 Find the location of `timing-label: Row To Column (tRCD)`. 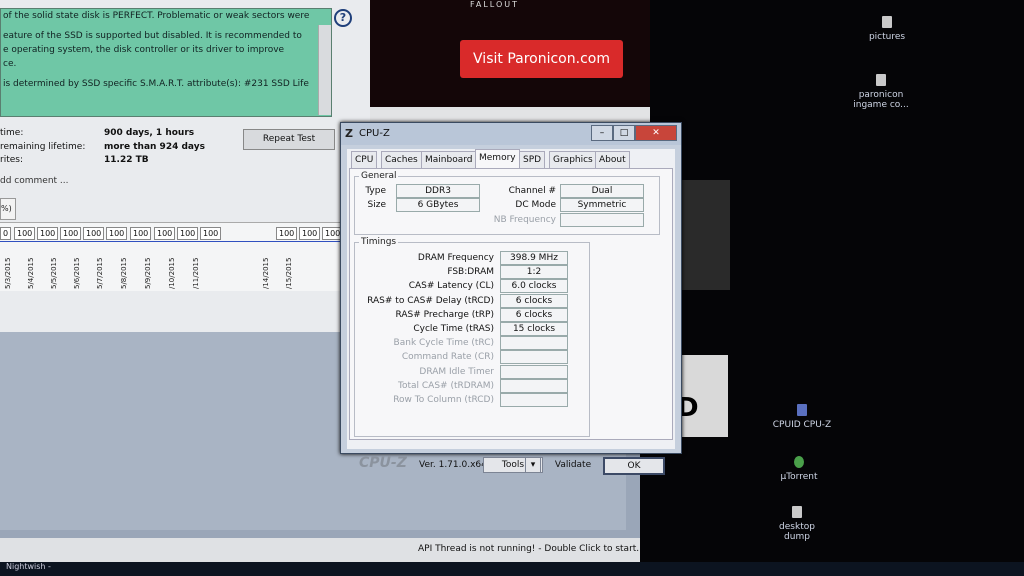

timing-label: Row To Column (tRCD) is located at coordinates (443, 400).